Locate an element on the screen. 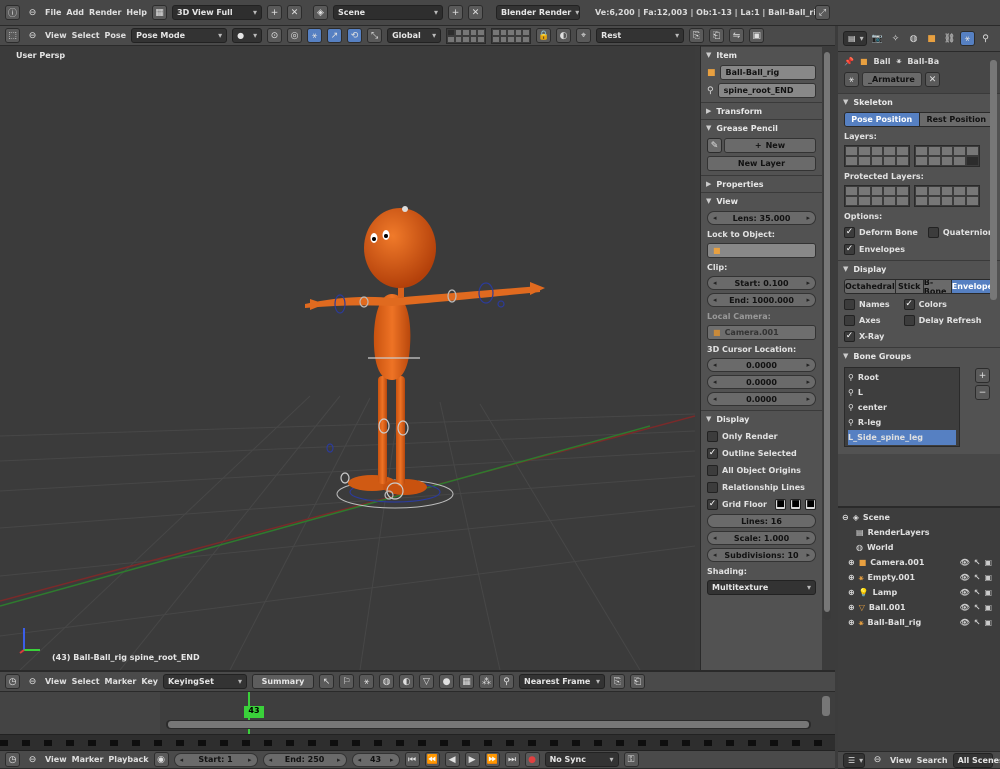 Image resolution: width=1000 pixels, height=769 pixels. bone-group-item: ⚲ Root is located at coordinates (902, 377).